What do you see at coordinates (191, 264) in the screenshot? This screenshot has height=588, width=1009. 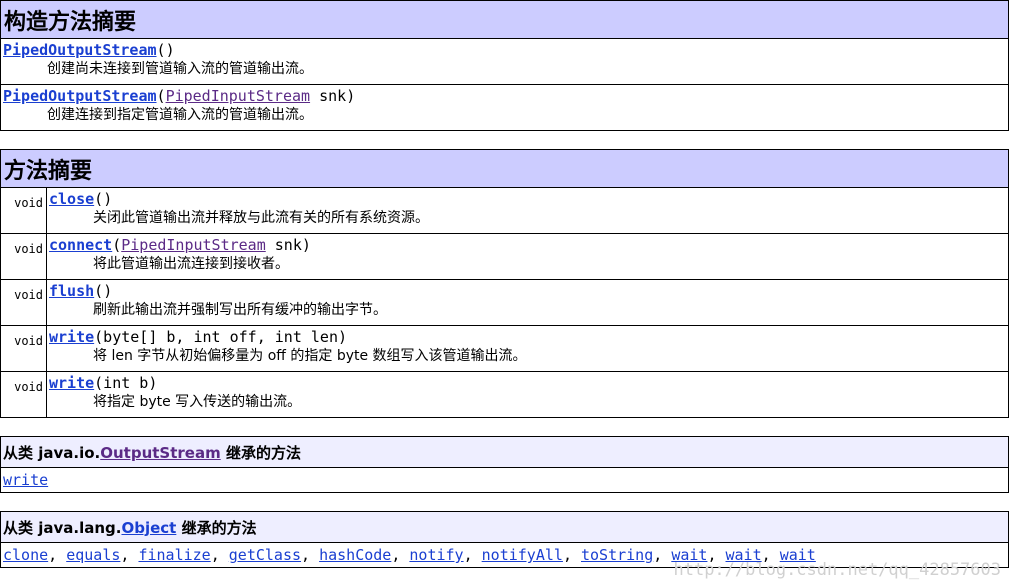 I see `method-description: 将此管道输出流连接到接收者。` at bounding box center [191, 264].